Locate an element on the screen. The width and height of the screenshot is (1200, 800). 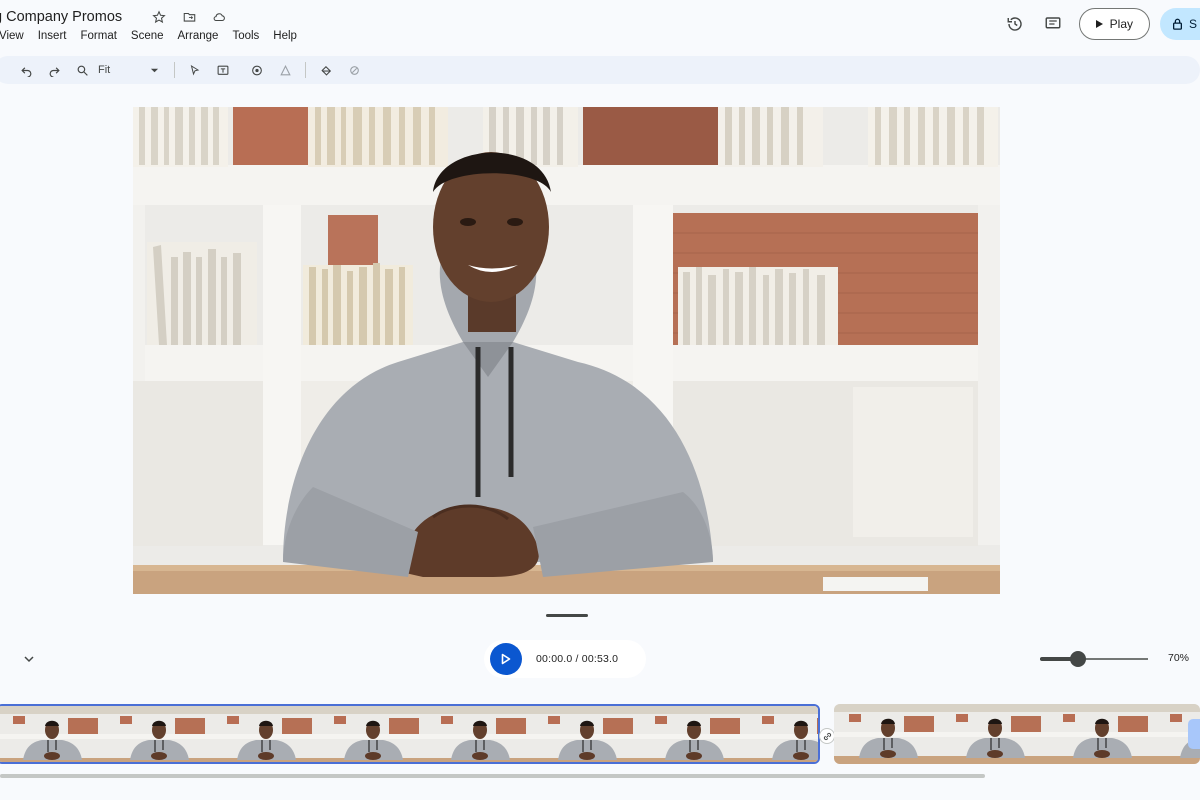
toolbar: Fit is located at coordinates (600, 70).